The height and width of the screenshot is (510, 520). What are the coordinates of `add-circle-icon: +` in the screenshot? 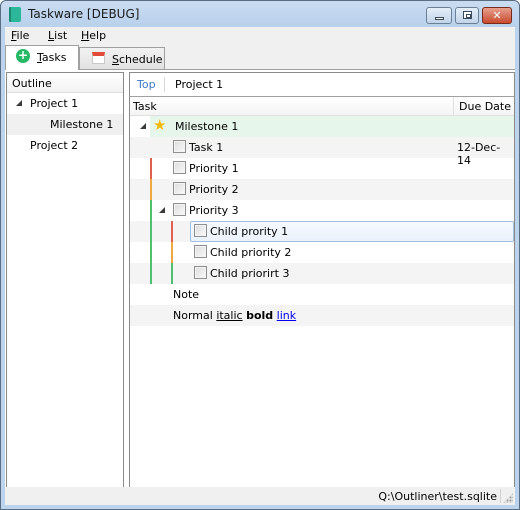 It's located at (23, 55).